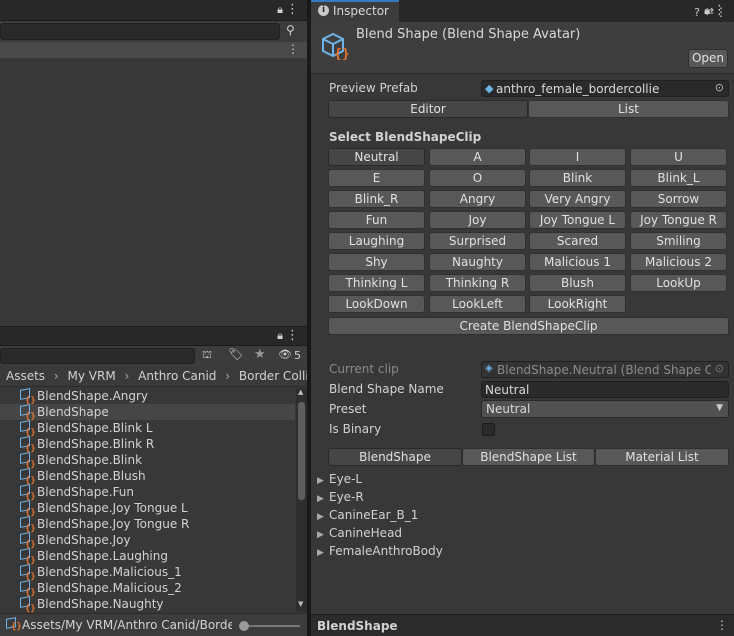  Describe the element at coordinates (678, 199) in the screenshot. I see `clip-button: Sorrow` at that location.